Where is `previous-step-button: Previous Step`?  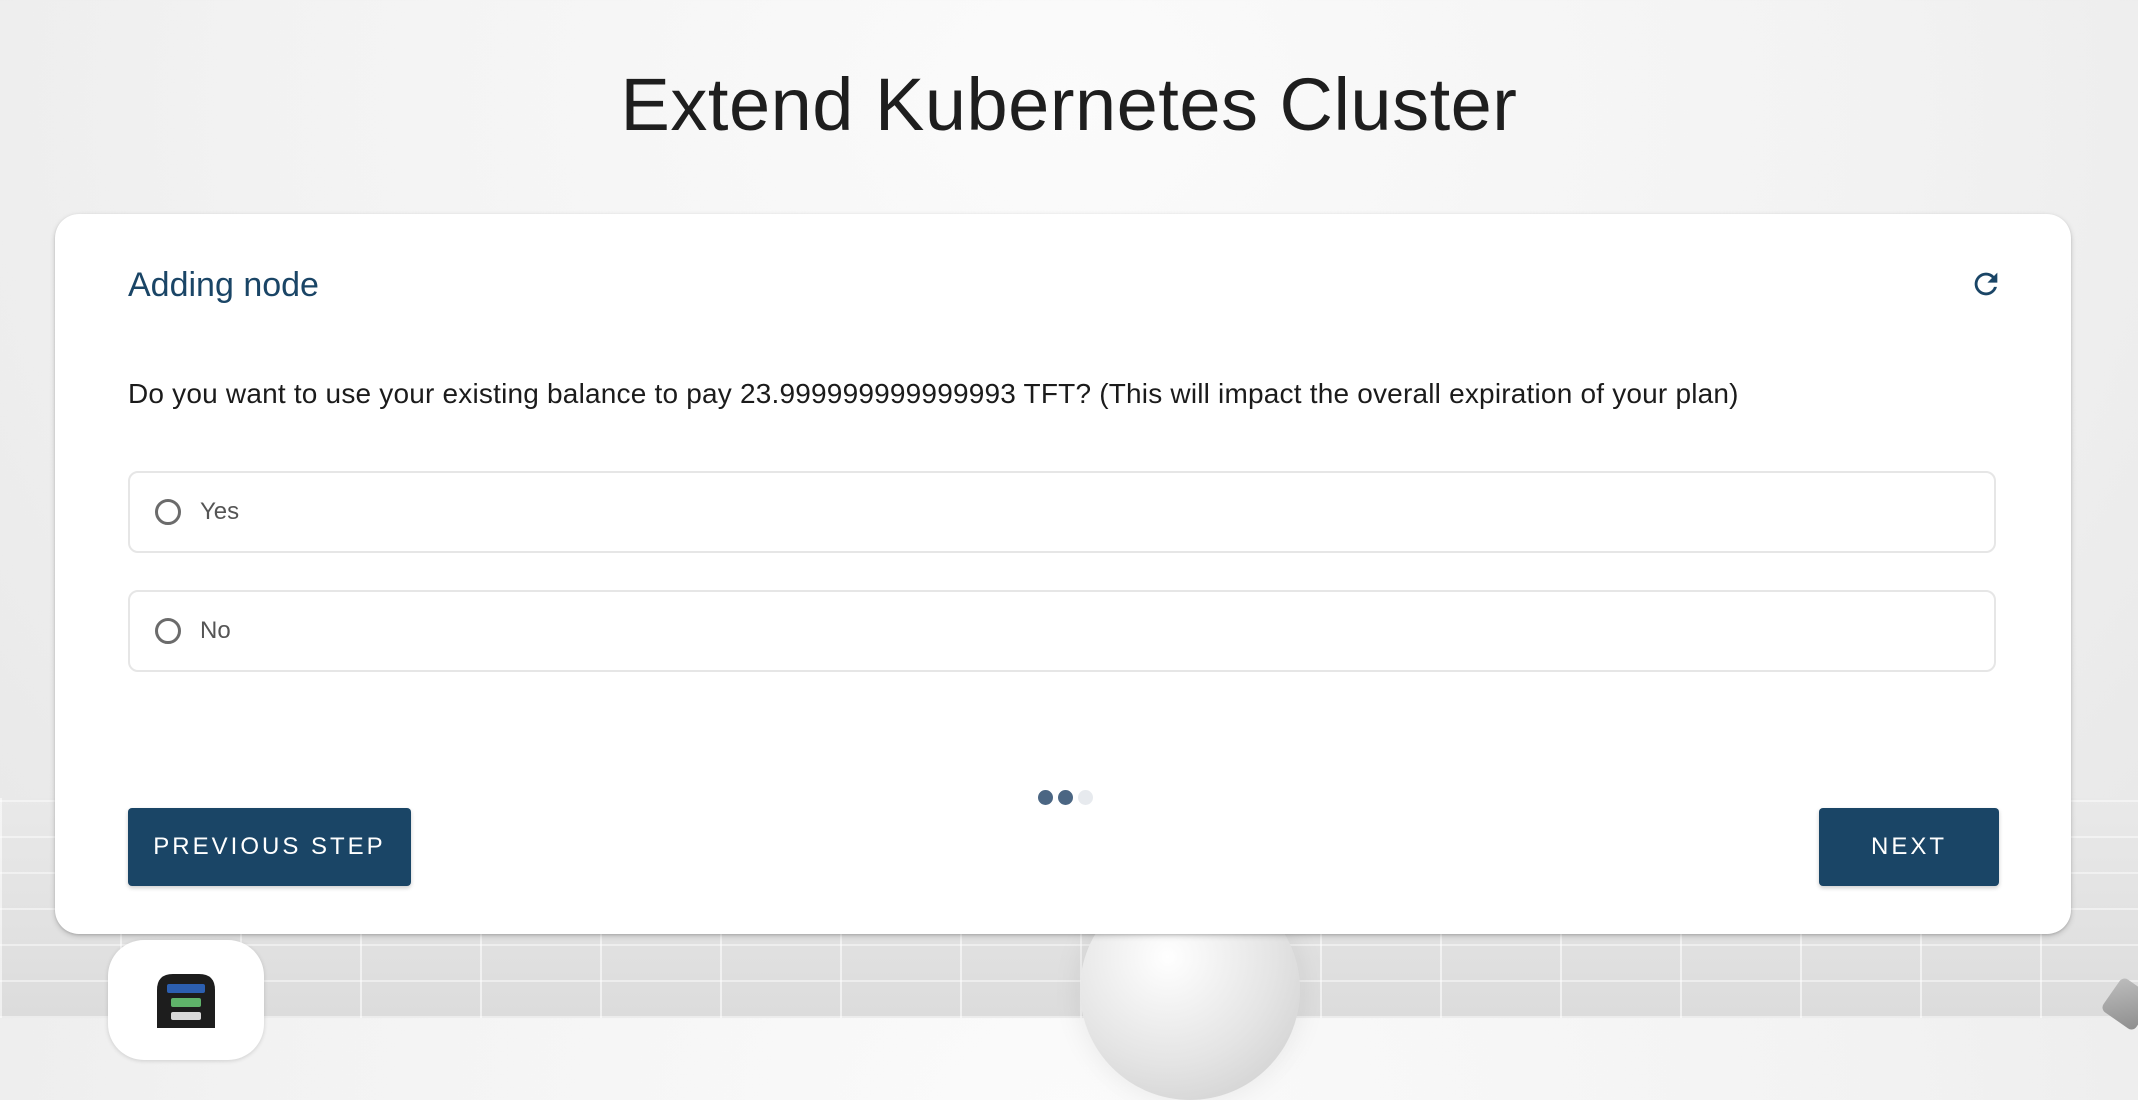
previous-step-button: Previous Step is located at coordinates (269, 847).